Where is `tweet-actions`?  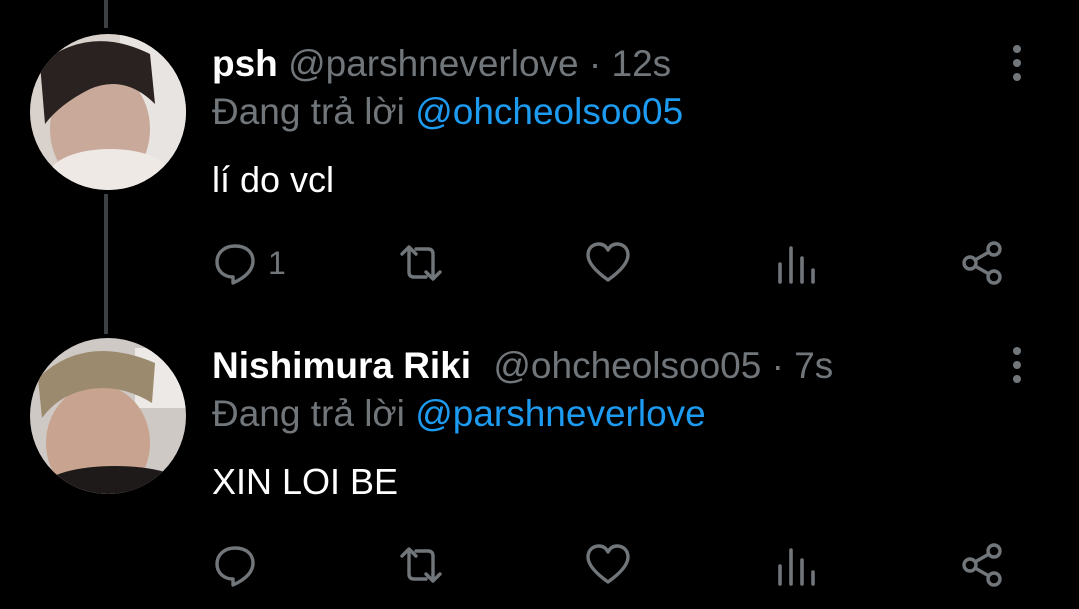 tweet-actions is located at coordinates (539, 565).